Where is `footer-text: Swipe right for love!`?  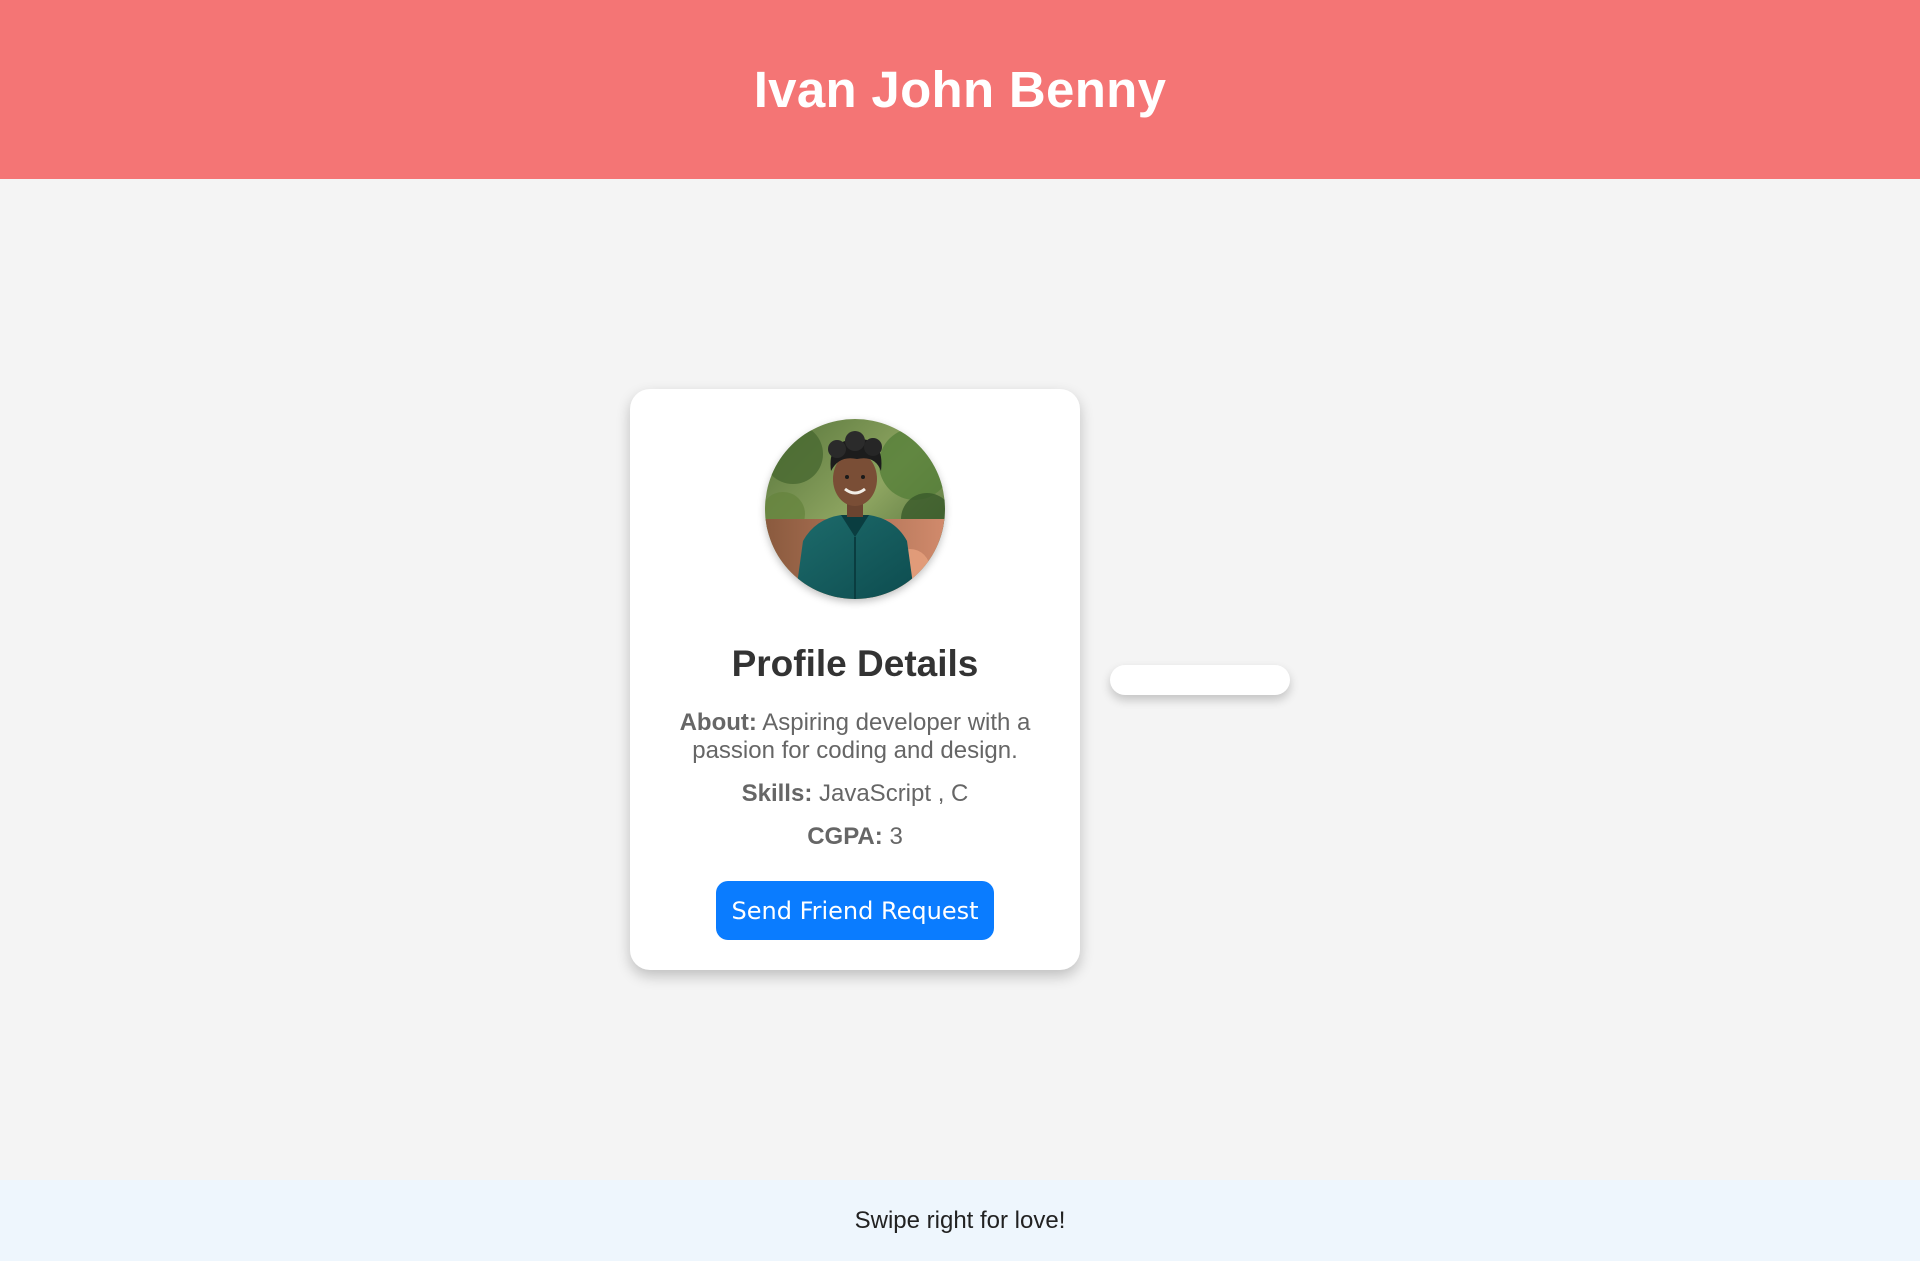 footer-text: Swipe right for love! is located at coordinates (960, 1220).